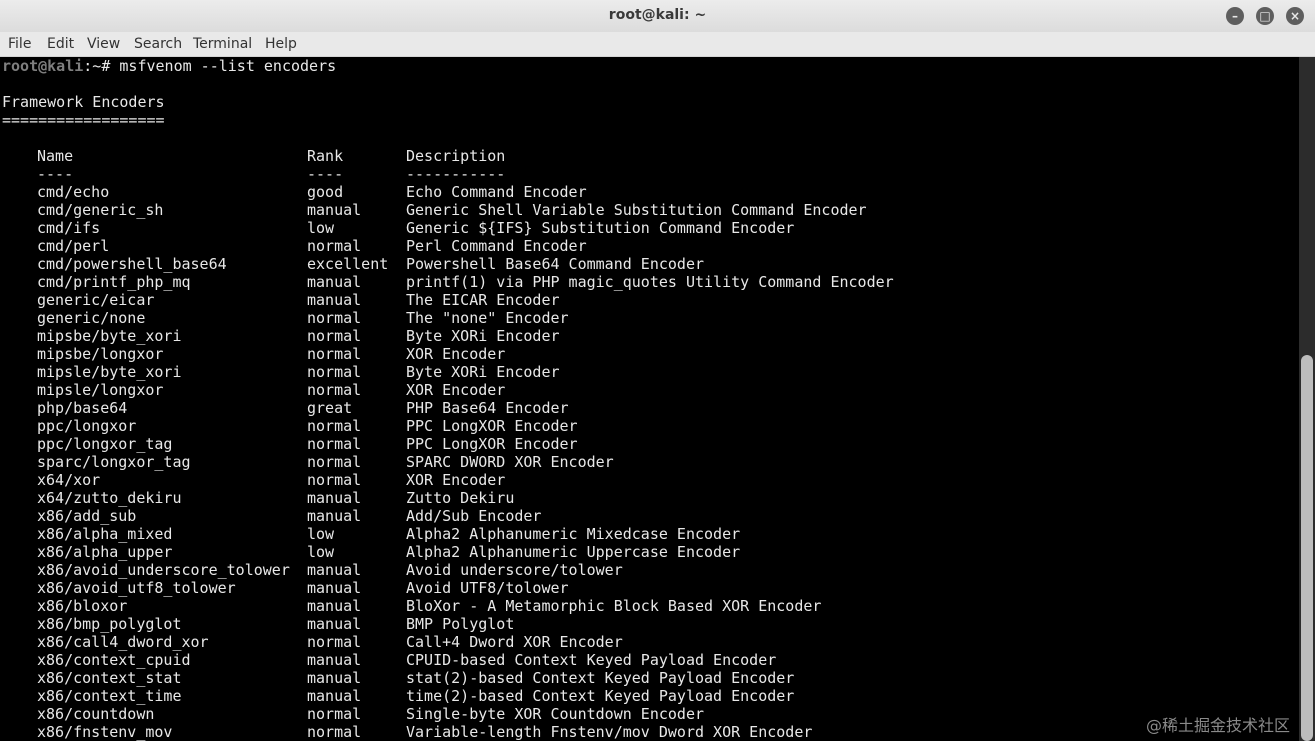  I want to click on prompt-line: root@kali:~# msfvenom --list encoders, so click(169, 66).